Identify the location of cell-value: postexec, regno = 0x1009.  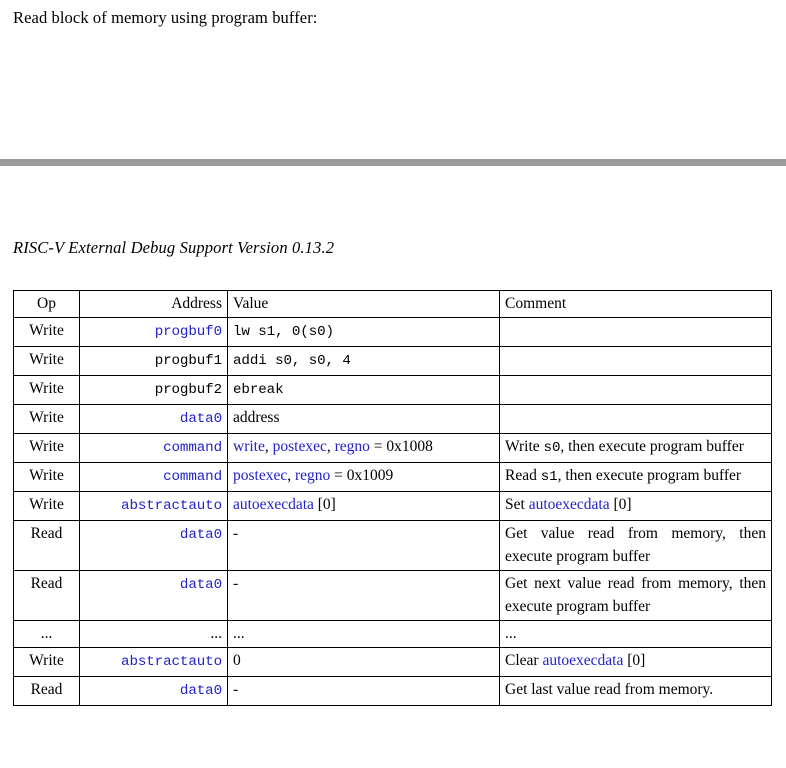
(363, 477).